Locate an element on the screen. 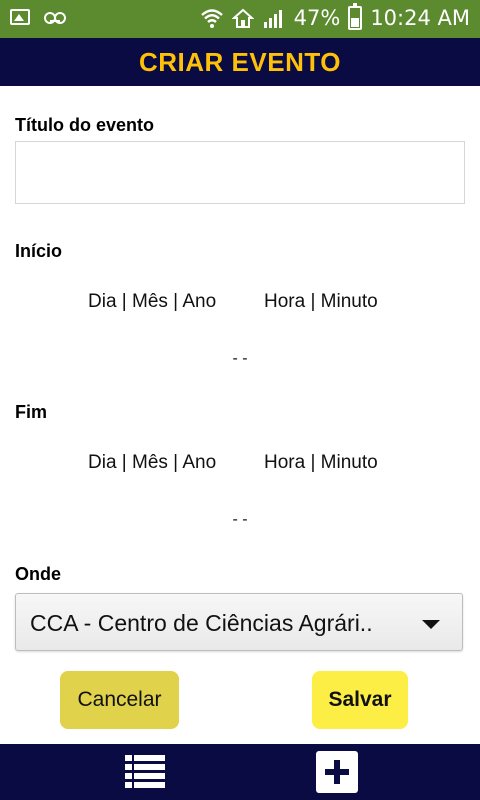 The width and height of the screenshot is (480, 800). location-select-value: CCA - Centro de Ciências Agrári.. is located at coordinates (201, 623).